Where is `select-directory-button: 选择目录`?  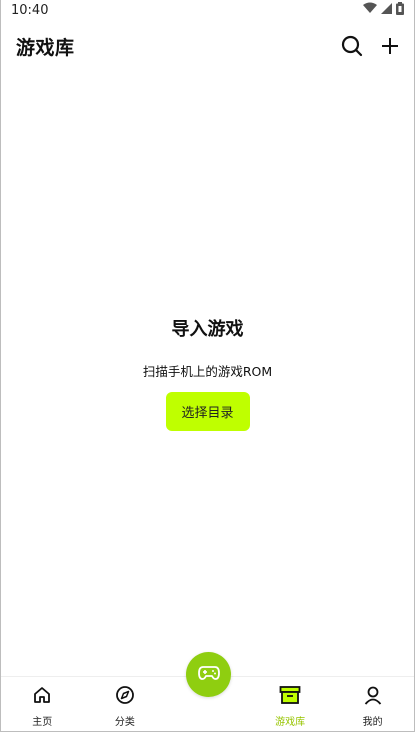
select-directory-button: 选择目录 is located at coordinates (207, 411).